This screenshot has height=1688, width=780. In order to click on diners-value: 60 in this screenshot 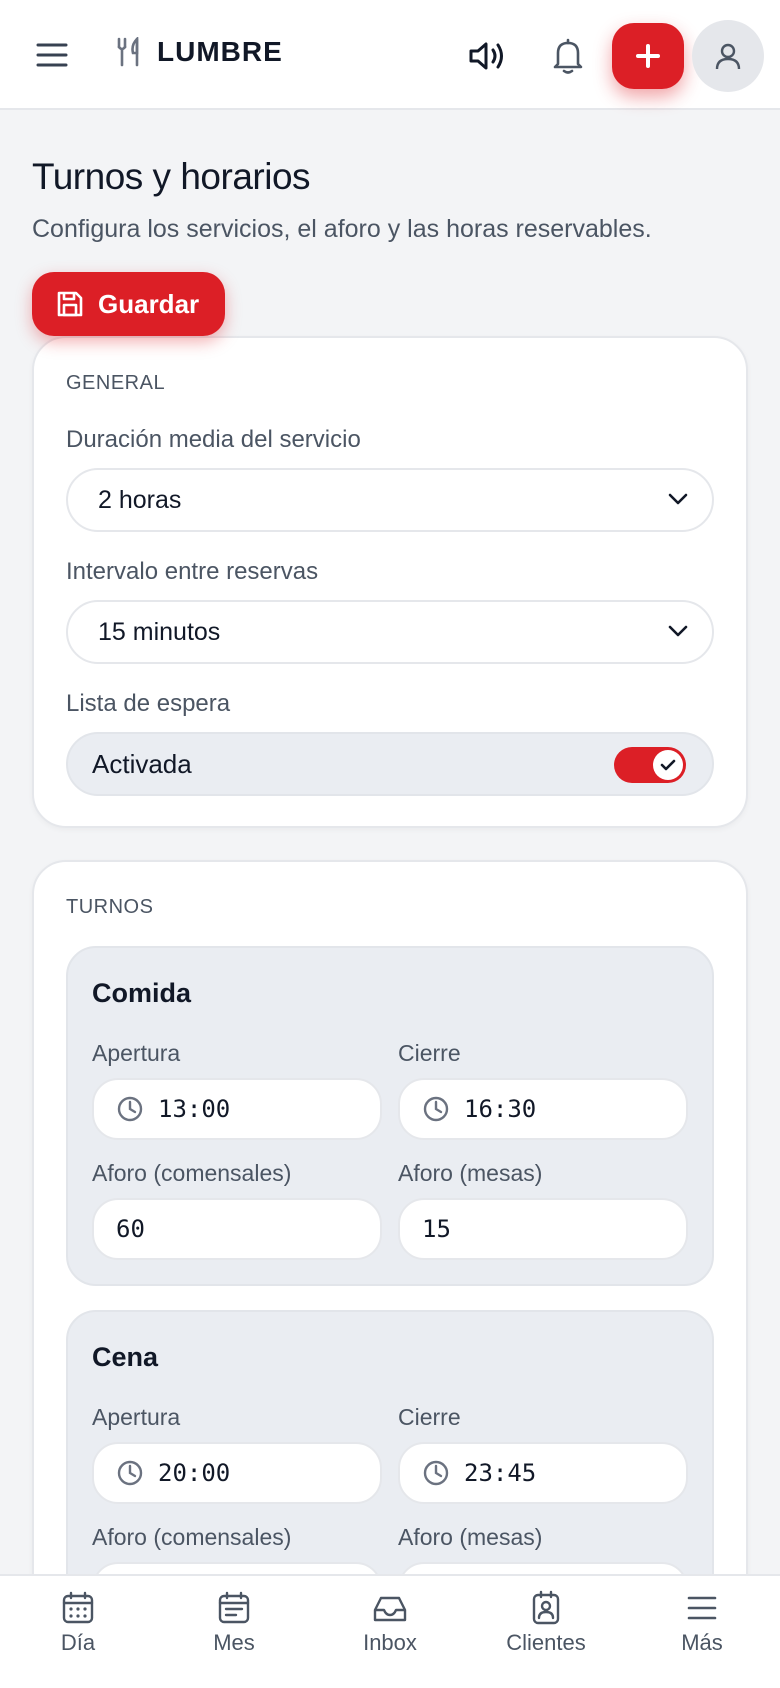, I will do `click(130, 1229)`.